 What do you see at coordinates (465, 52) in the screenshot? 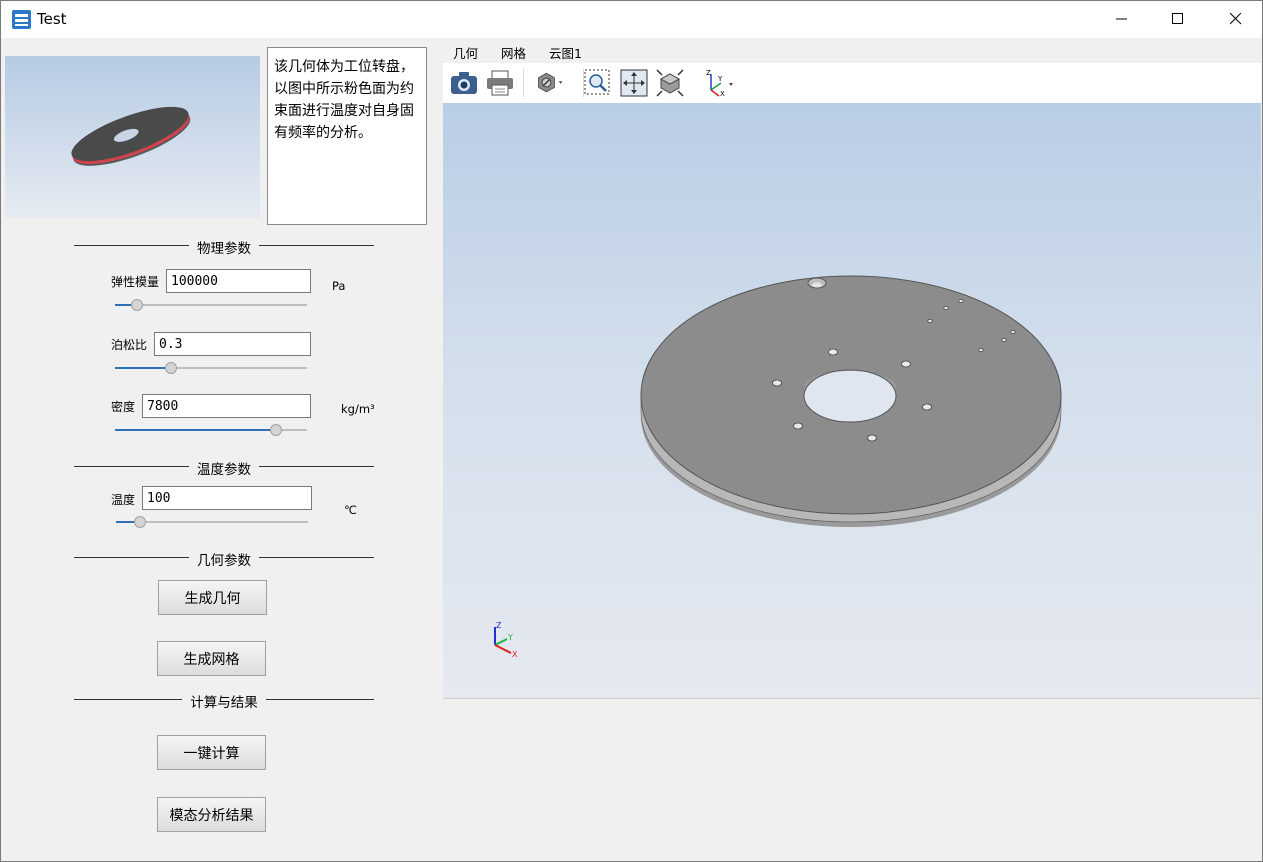
I see `tab-geometry: 几何` at bounding box center [465, 52].